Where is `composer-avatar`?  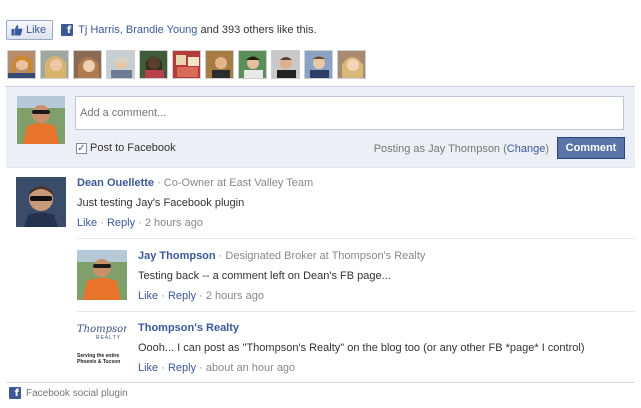
composer-avatar is located at coordinates (41, 120).